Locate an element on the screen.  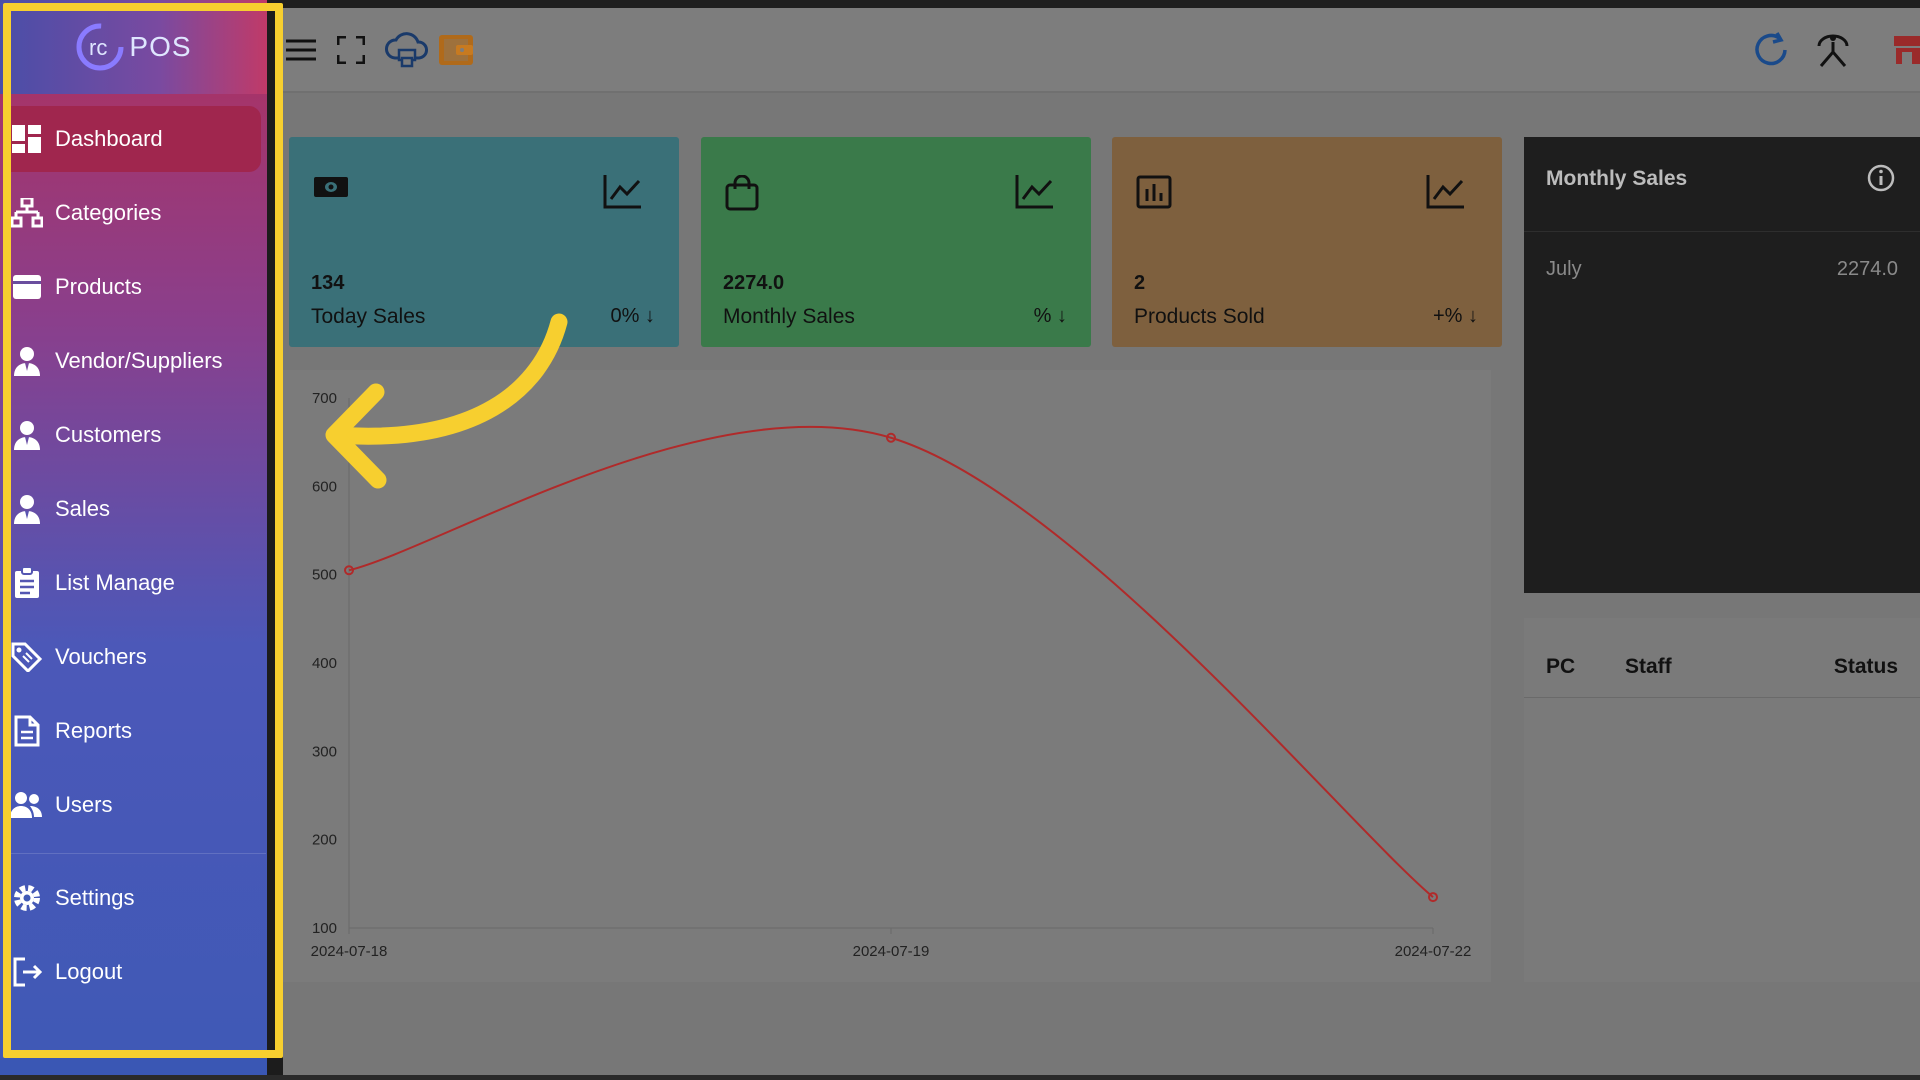
column-header-staff: Staff is located at coordinates (1648, 666).